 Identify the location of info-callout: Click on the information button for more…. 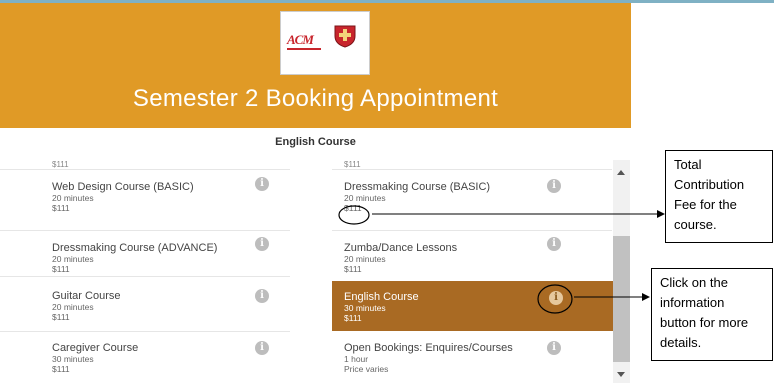
(712, 314).